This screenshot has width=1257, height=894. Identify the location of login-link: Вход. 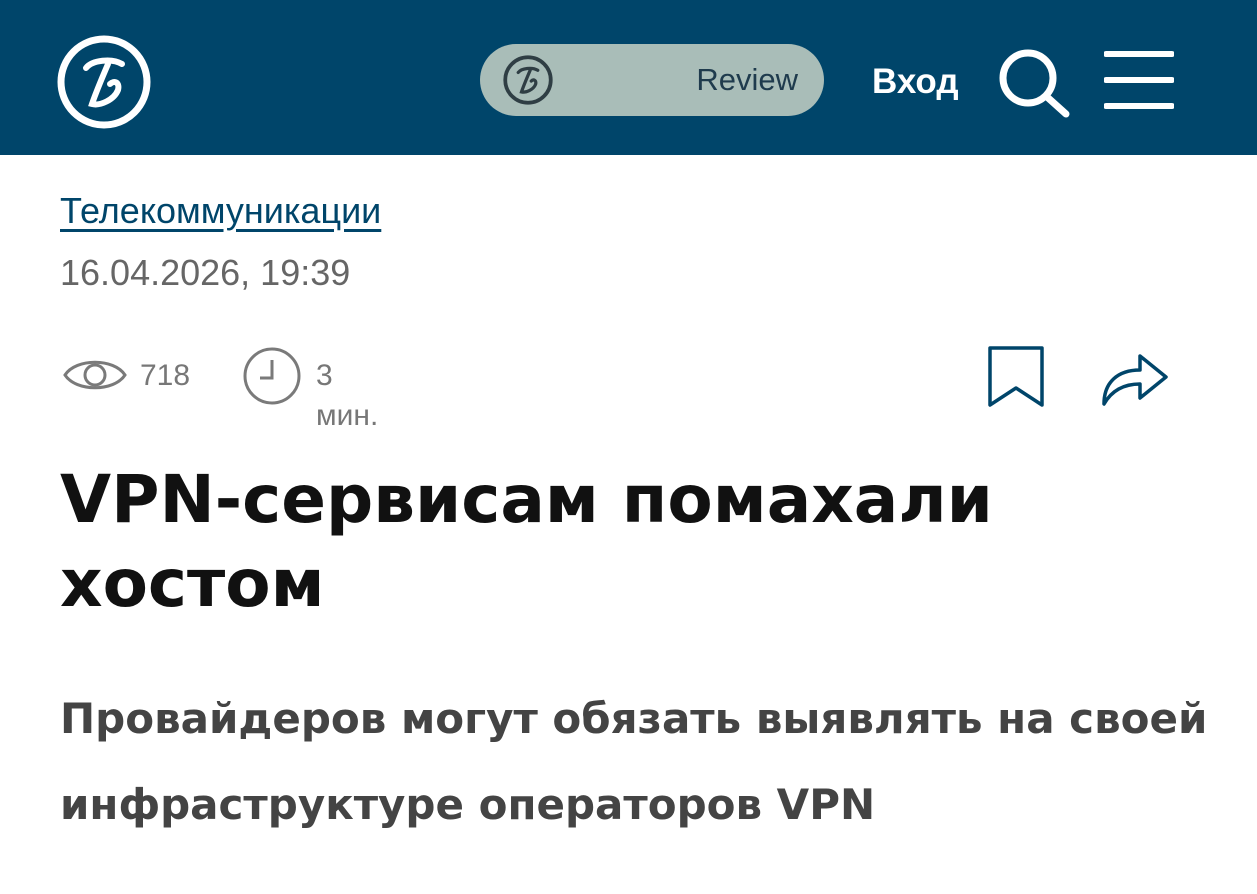
(915, 82).